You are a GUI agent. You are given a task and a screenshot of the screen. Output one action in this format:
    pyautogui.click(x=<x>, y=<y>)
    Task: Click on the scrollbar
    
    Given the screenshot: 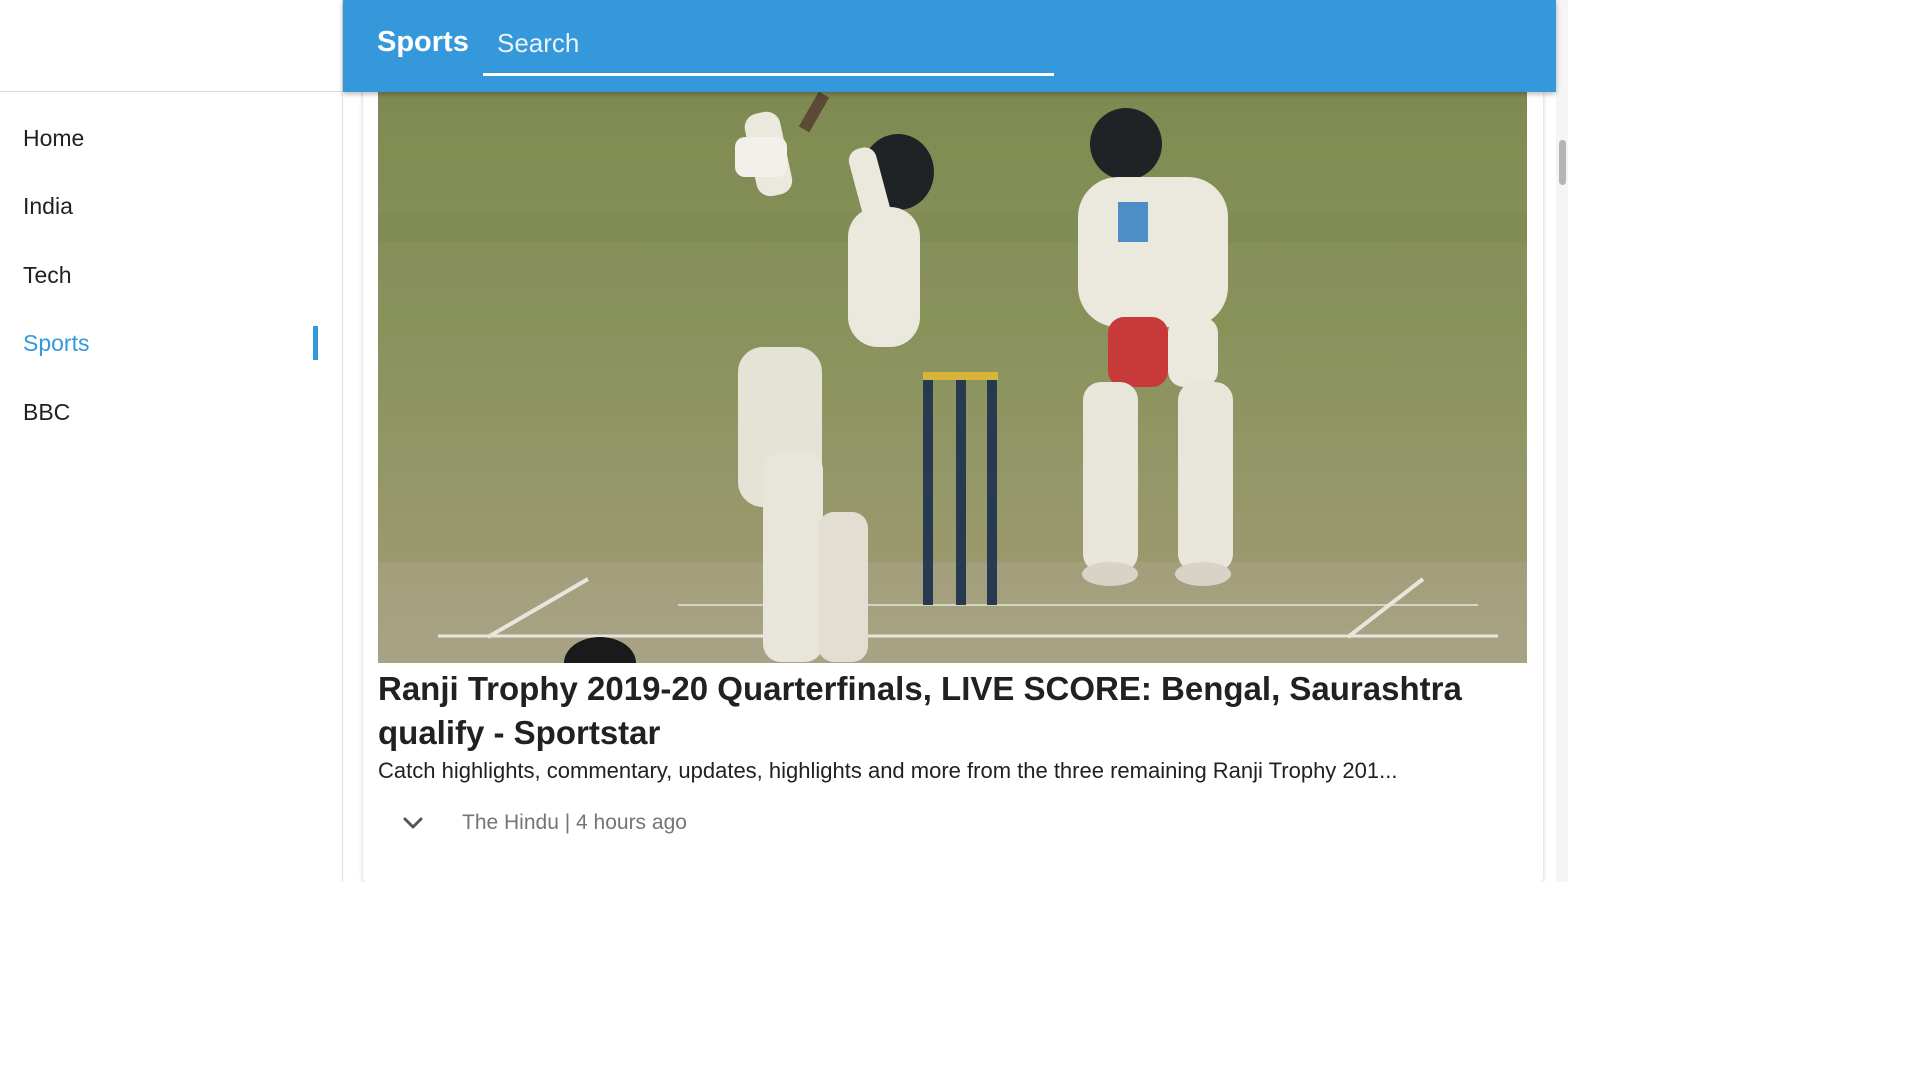 What is the action you would take?
    pyautogui.click(x=1562, y=441)
    